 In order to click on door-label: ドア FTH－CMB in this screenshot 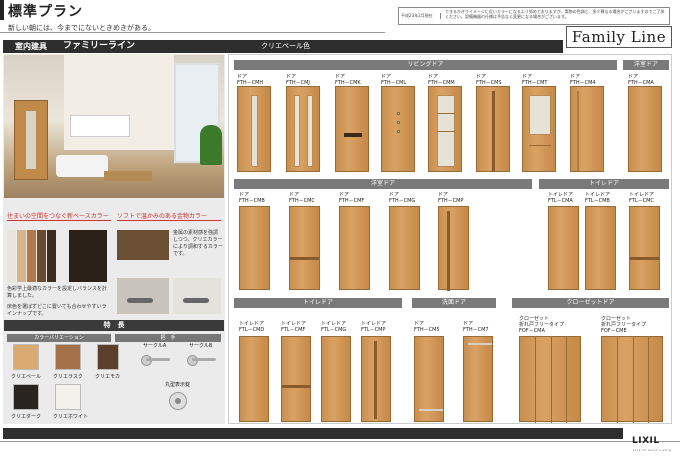, I will do `click(252, 198)`.